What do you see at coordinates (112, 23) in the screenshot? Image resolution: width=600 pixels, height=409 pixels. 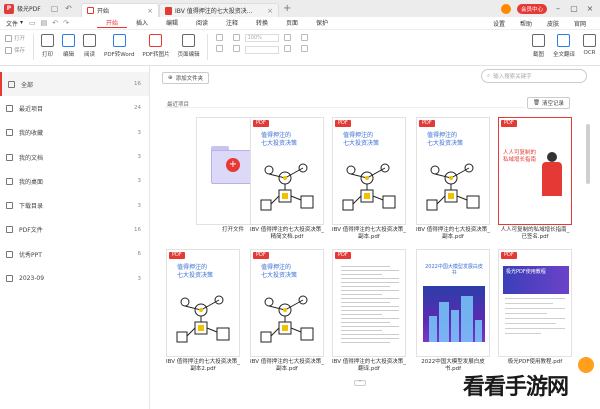 I see `menu-item-start: 开始` at bounding box center [112, 23].